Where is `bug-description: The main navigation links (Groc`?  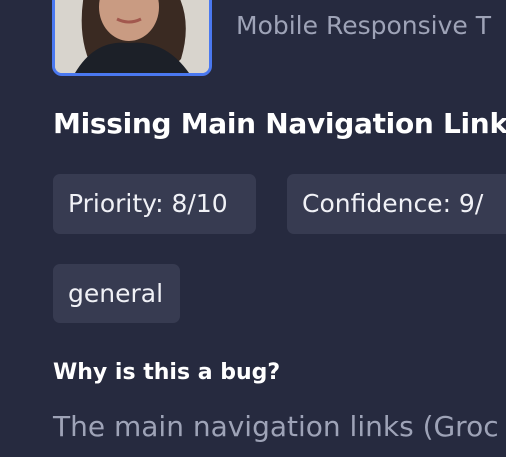 bug-description: The main navigation links (Groc is located at coordinates (276, 426).